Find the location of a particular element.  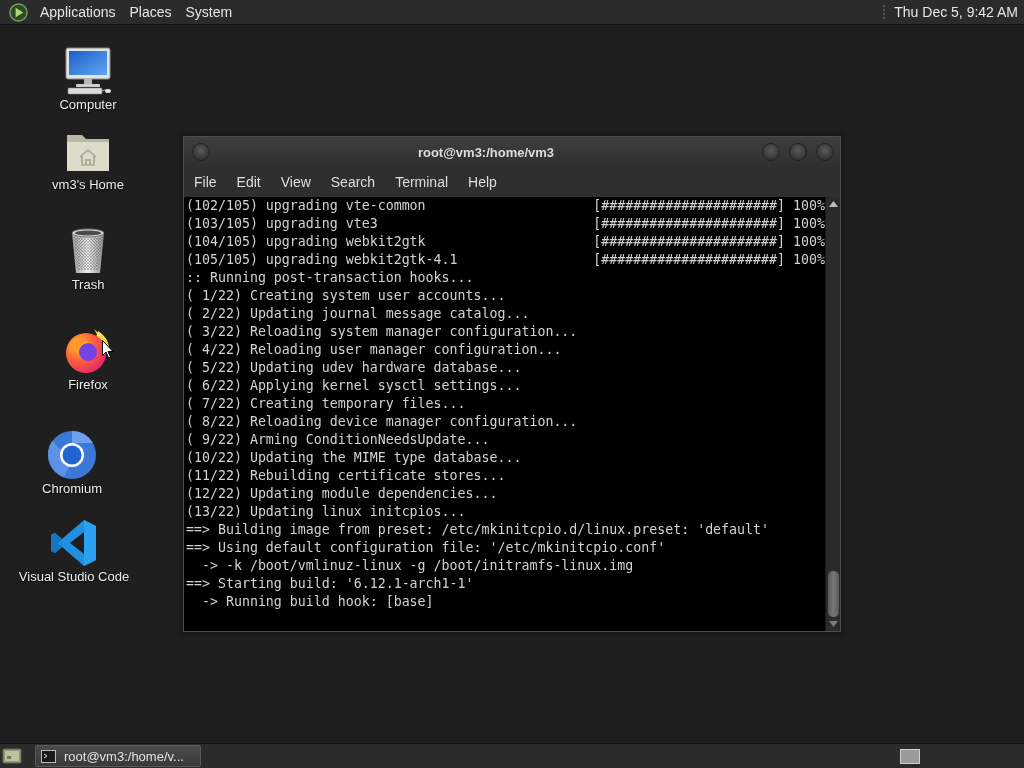

bracket-logo-icon is located at coordinates (74, 543).